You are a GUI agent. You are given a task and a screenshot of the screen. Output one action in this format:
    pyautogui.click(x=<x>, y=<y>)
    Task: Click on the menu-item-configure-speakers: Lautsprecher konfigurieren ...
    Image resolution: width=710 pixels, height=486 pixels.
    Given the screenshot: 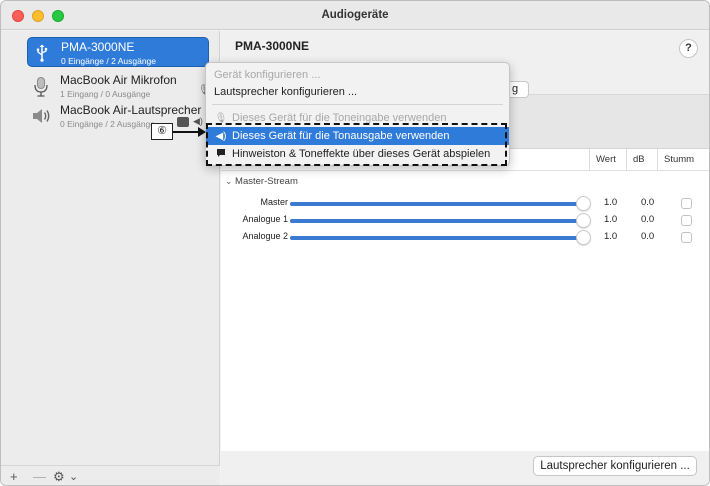 What is the action you would take?
    pyautogui.click(x=357, y=92)
    